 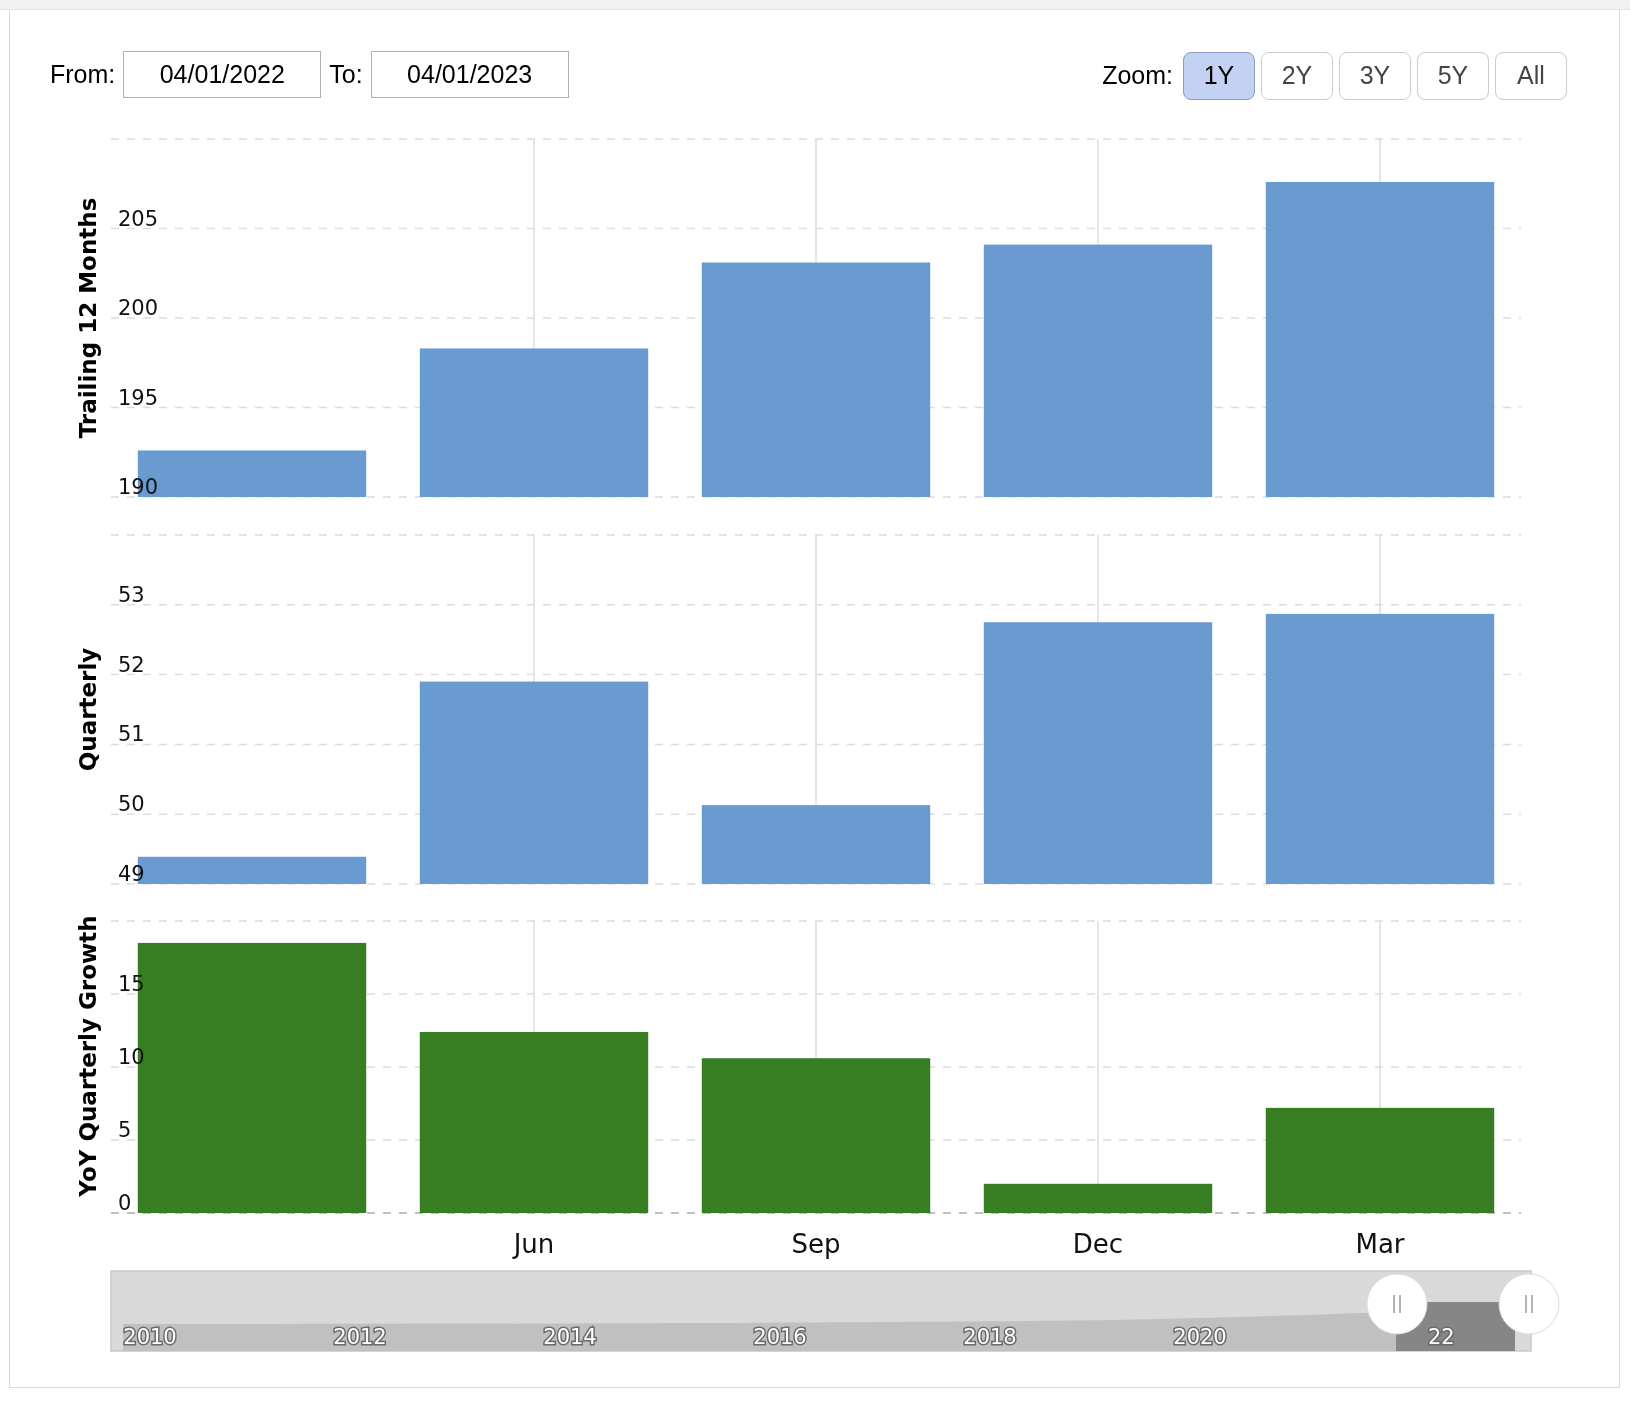 What do you see at coordinates (346, 74) in the screenshot?
I see `to-label: To:` at bounding box center [346, 74].